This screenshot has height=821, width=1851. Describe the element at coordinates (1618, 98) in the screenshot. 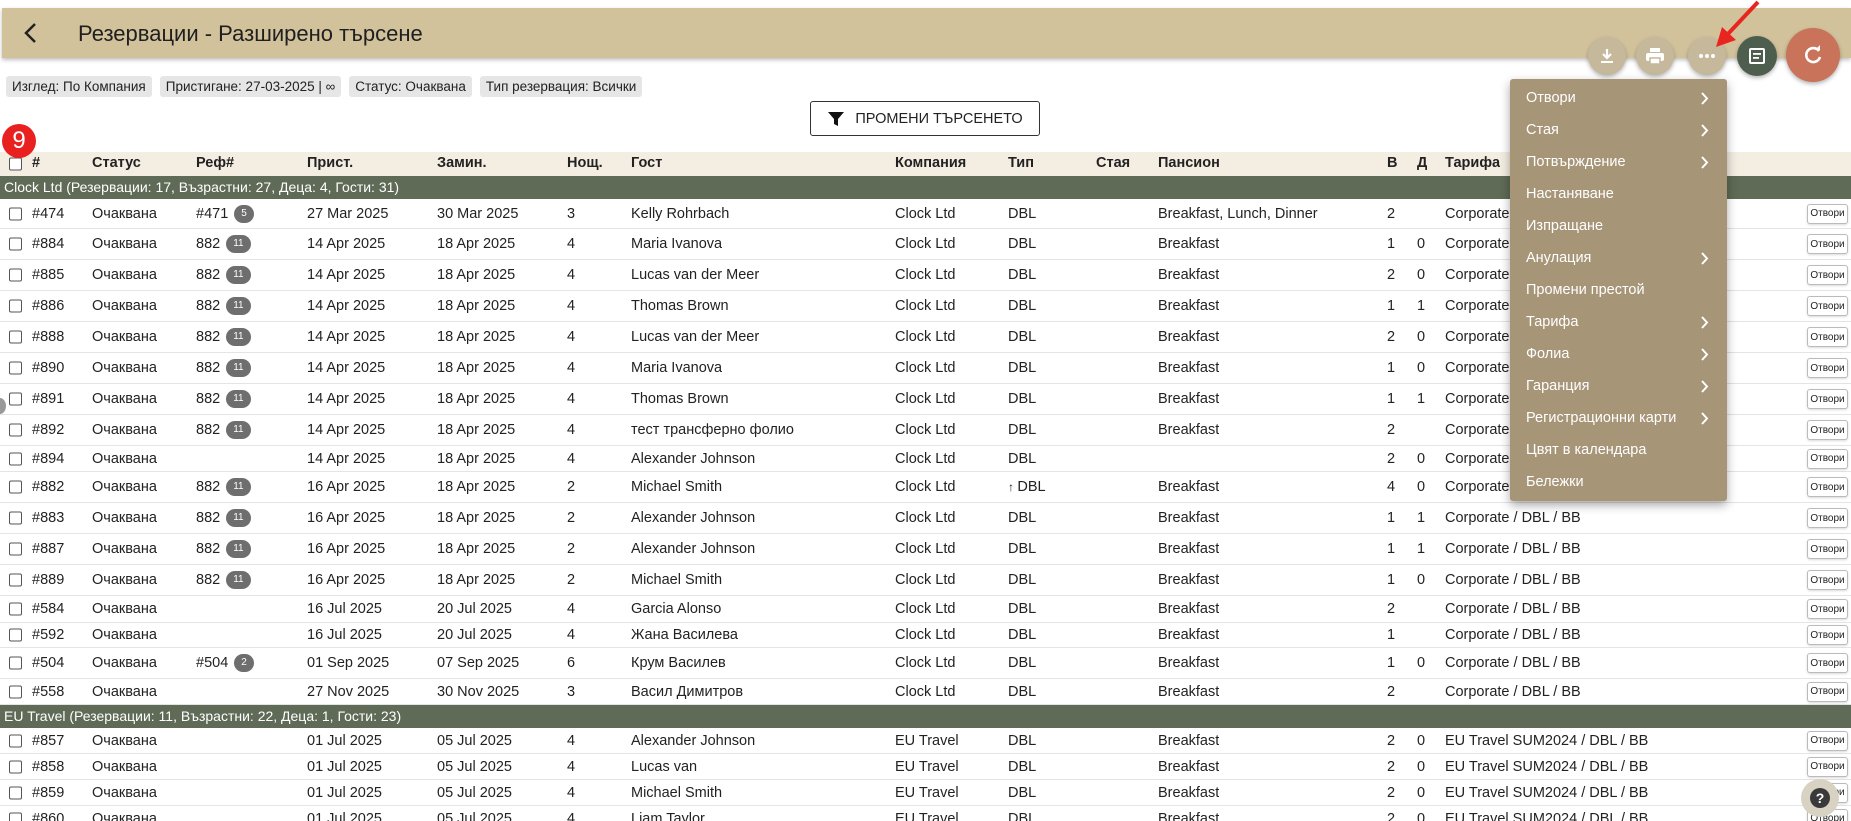

I see `menu-item: Отвори` at that location.